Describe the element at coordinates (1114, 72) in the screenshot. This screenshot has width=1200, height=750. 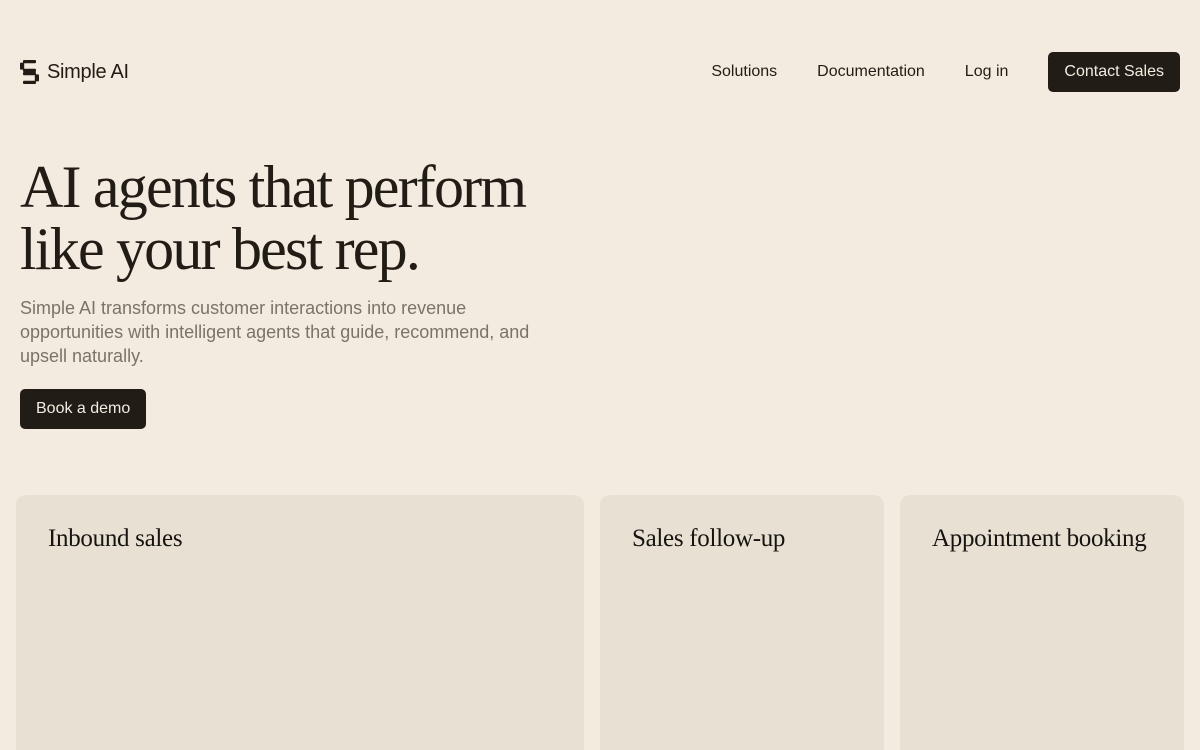
I see `contact-sales-button: Contact Sales` at that location.